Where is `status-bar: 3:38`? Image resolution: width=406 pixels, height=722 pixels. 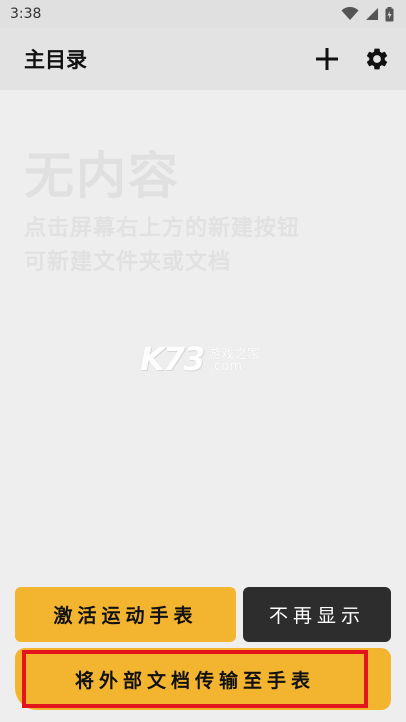 status-bar: 3:38 is located at coordinates (203, 14).